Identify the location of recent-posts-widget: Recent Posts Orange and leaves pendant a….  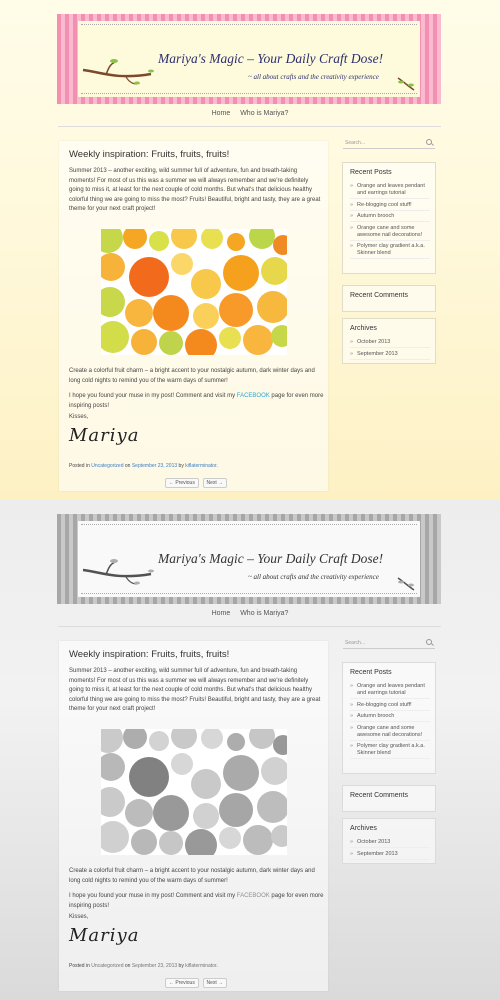
(389, 718).